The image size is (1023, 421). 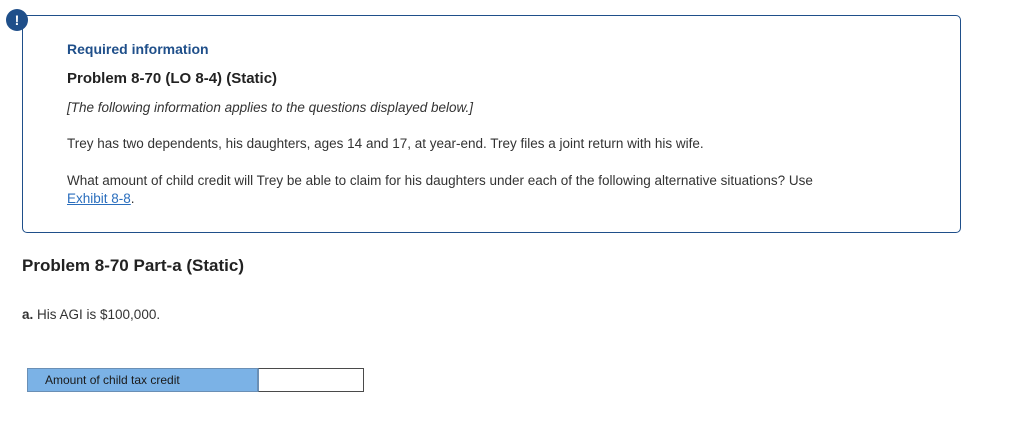 I want to click on answer-row: Amount of child tax credit, so click(x=195, y=380).